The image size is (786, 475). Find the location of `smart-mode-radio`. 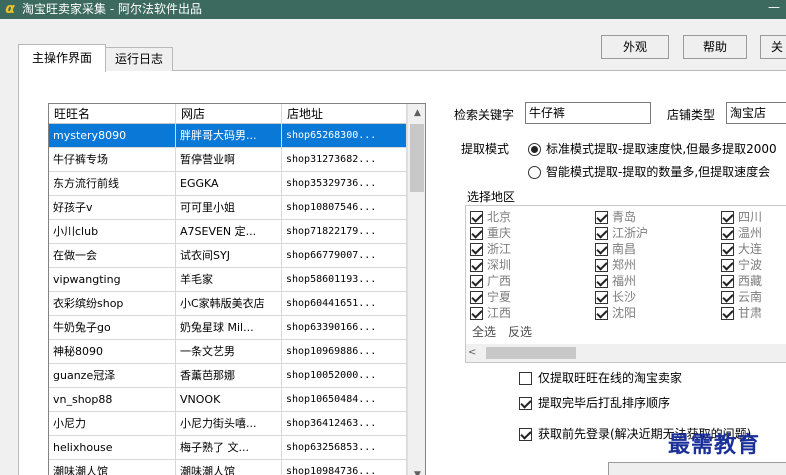

smart-mode-radio is located at coordinates (534, 172).